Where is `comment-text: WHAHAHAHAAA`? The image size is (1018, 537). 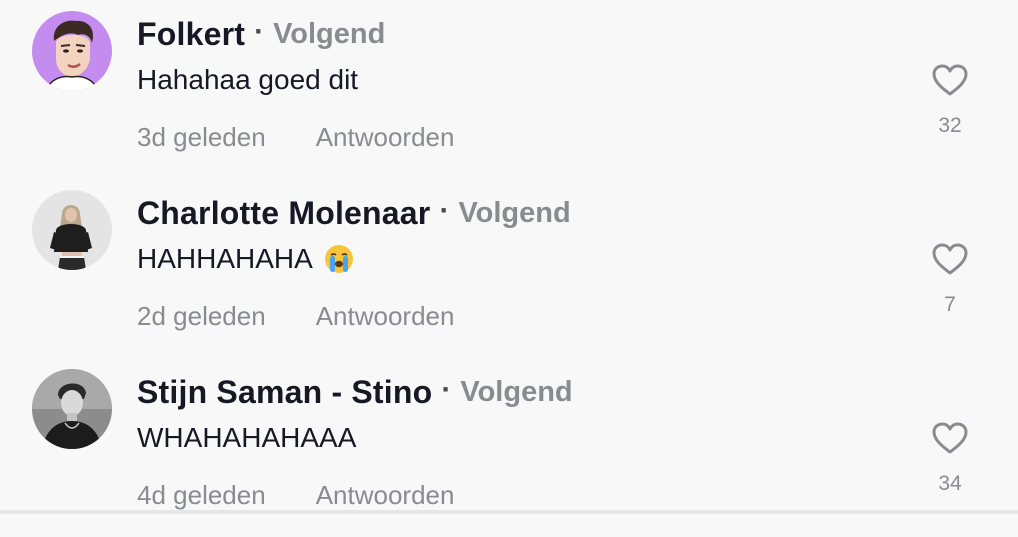 comment-text: WHAHAHAHAAA is located at coordinates (246, 438).